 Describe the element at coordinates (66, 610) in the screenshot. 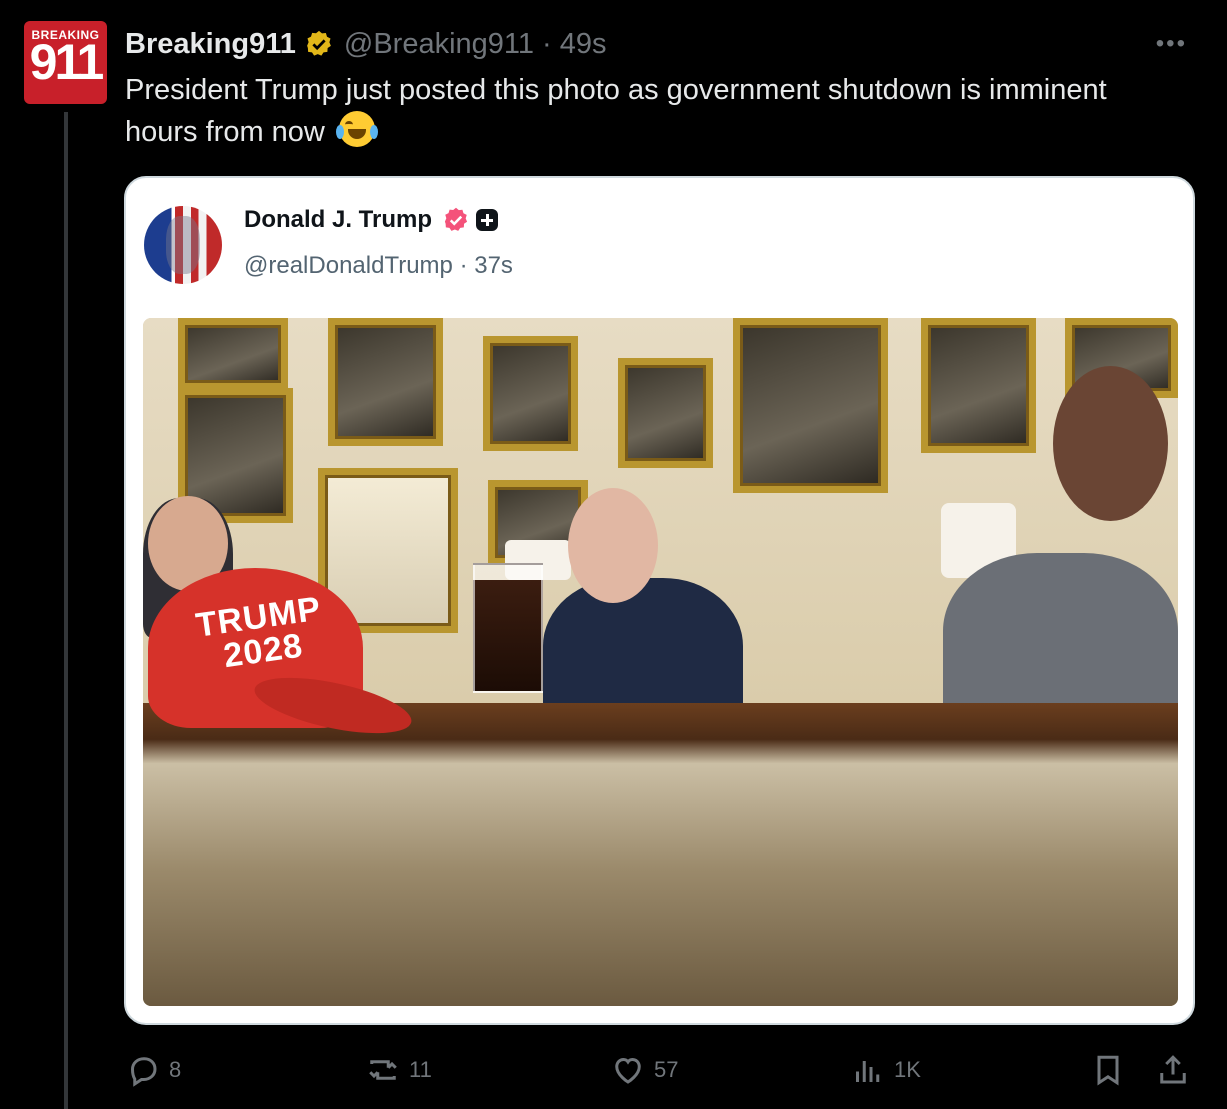

I see `thread-line` at that location.